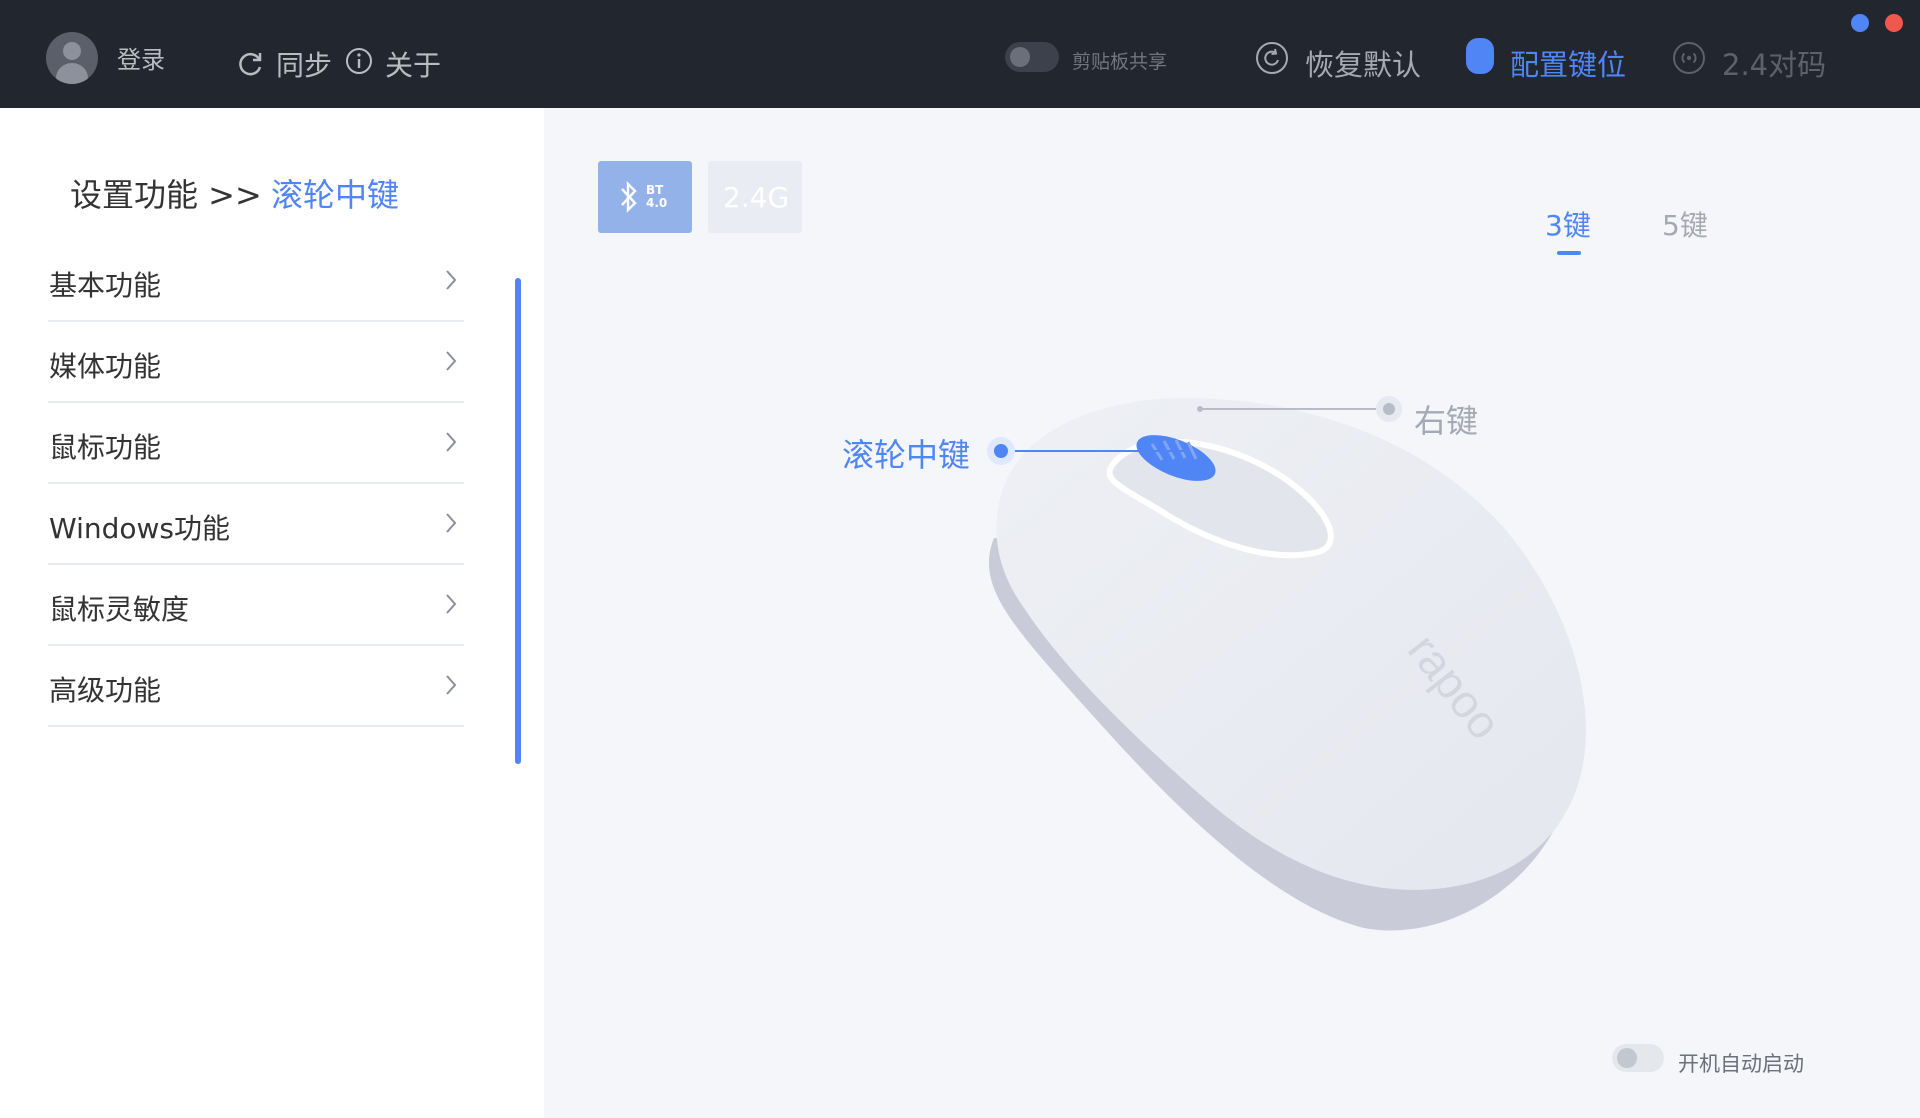 This screenshot has height=1118, width=1920. Describe the element at coordinates (141, 57) in the screenshot. I see `login-link: 登录` at that location.